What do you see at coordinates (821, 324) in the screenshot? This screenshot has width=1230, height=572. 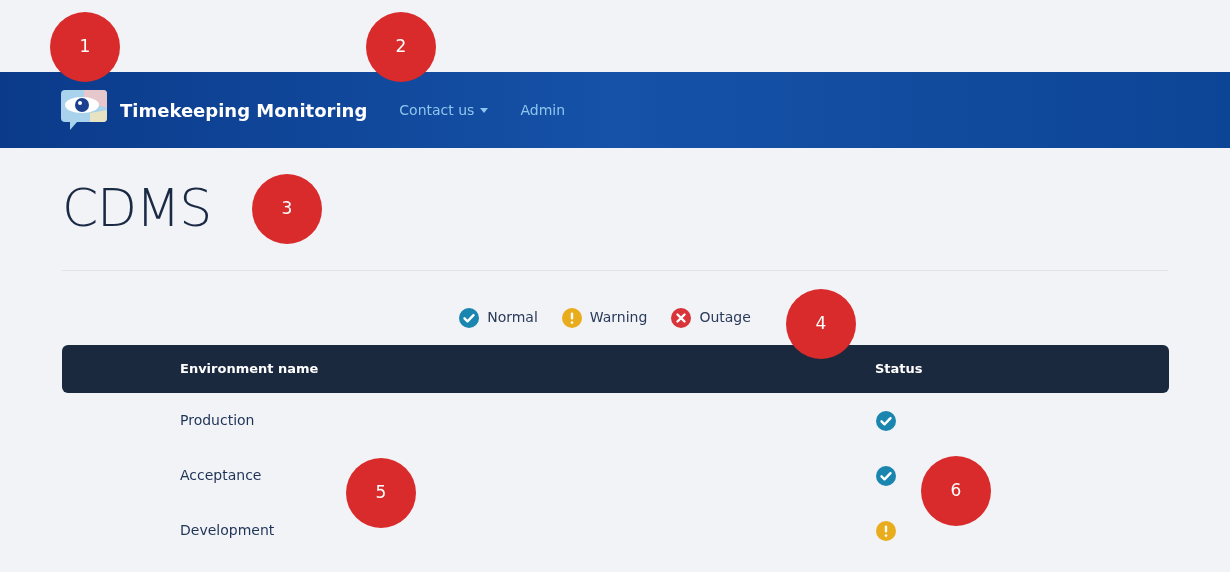 I see `callout-marker: 4` at bounding box center [821, 324].